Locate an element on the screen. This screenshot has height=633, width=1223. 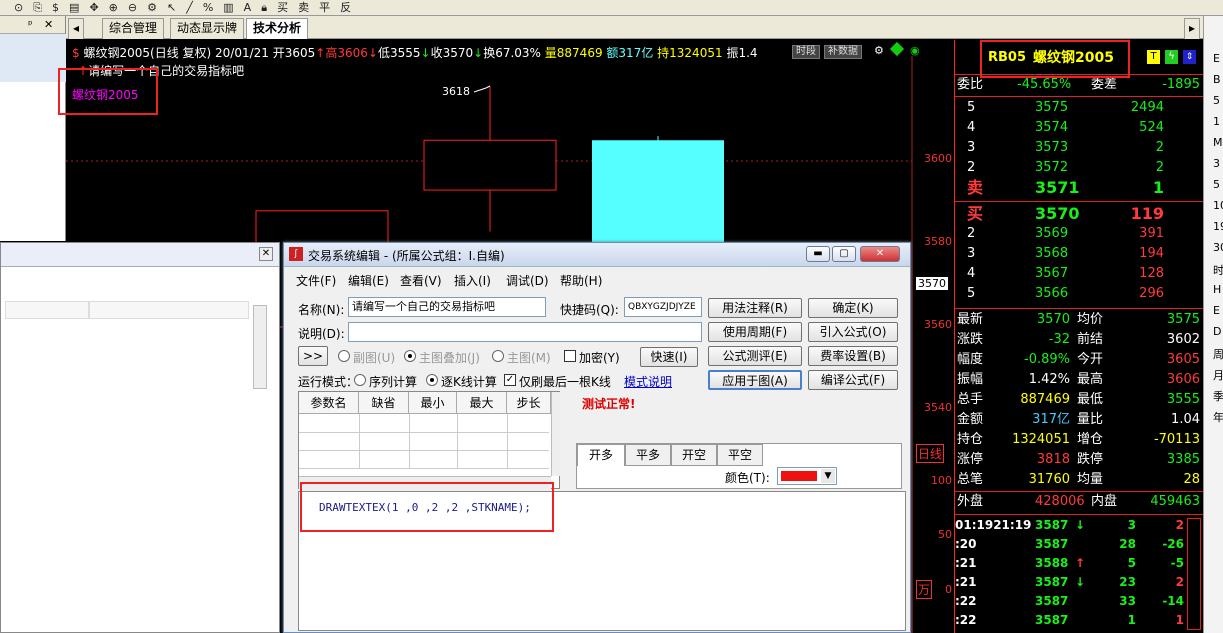
cursor-icon: ↖ is located at coordinates (171, 8).